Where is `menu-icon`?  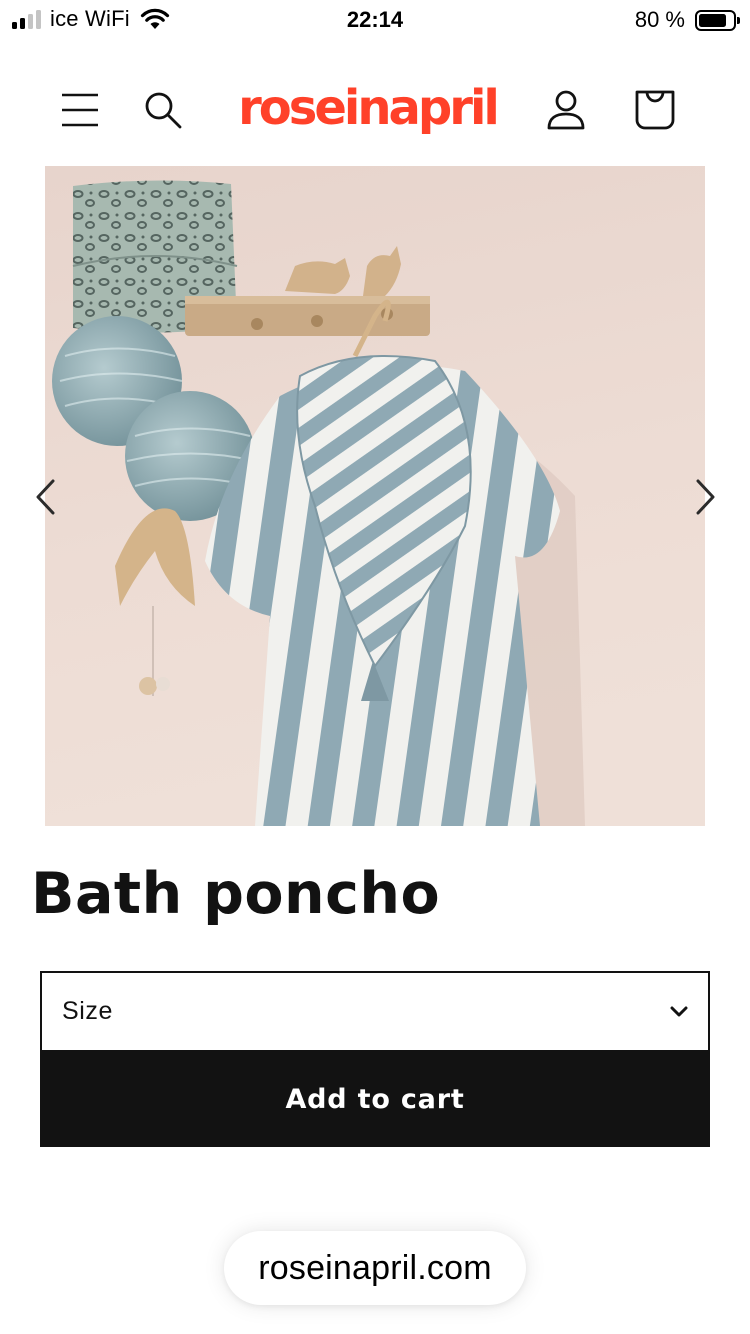
menu-icon is located at coordinates (80, 110).